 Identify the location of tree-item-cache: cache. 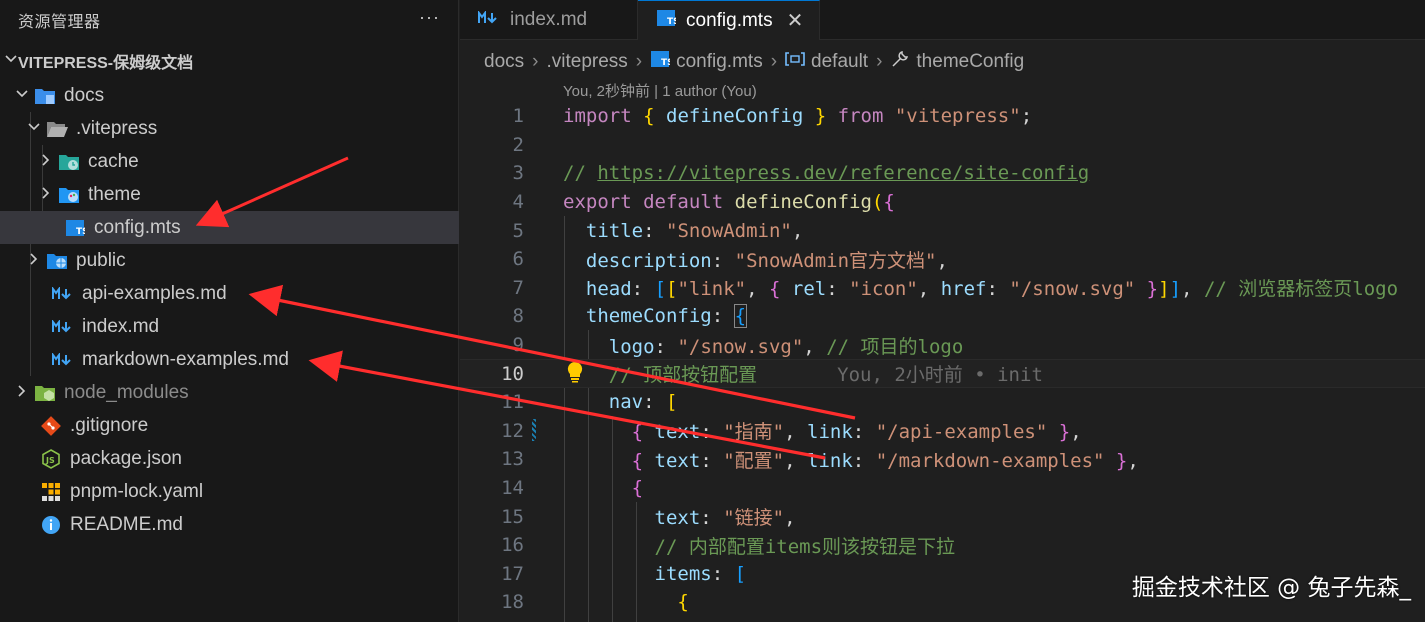
(229, 161).